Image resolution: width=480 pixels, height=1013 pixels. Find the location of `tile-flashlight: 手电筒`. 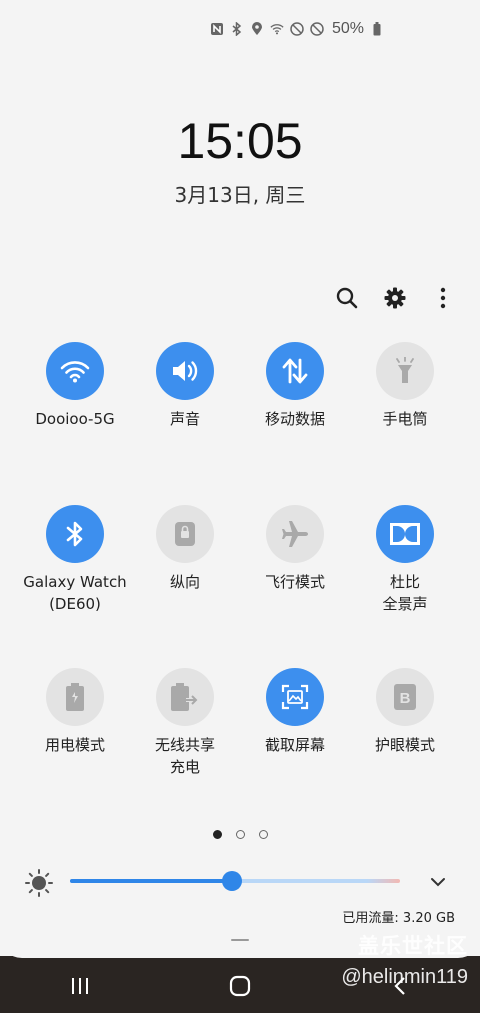

tile-flashlight: 手电筒 is located at coordinates (405, 386).